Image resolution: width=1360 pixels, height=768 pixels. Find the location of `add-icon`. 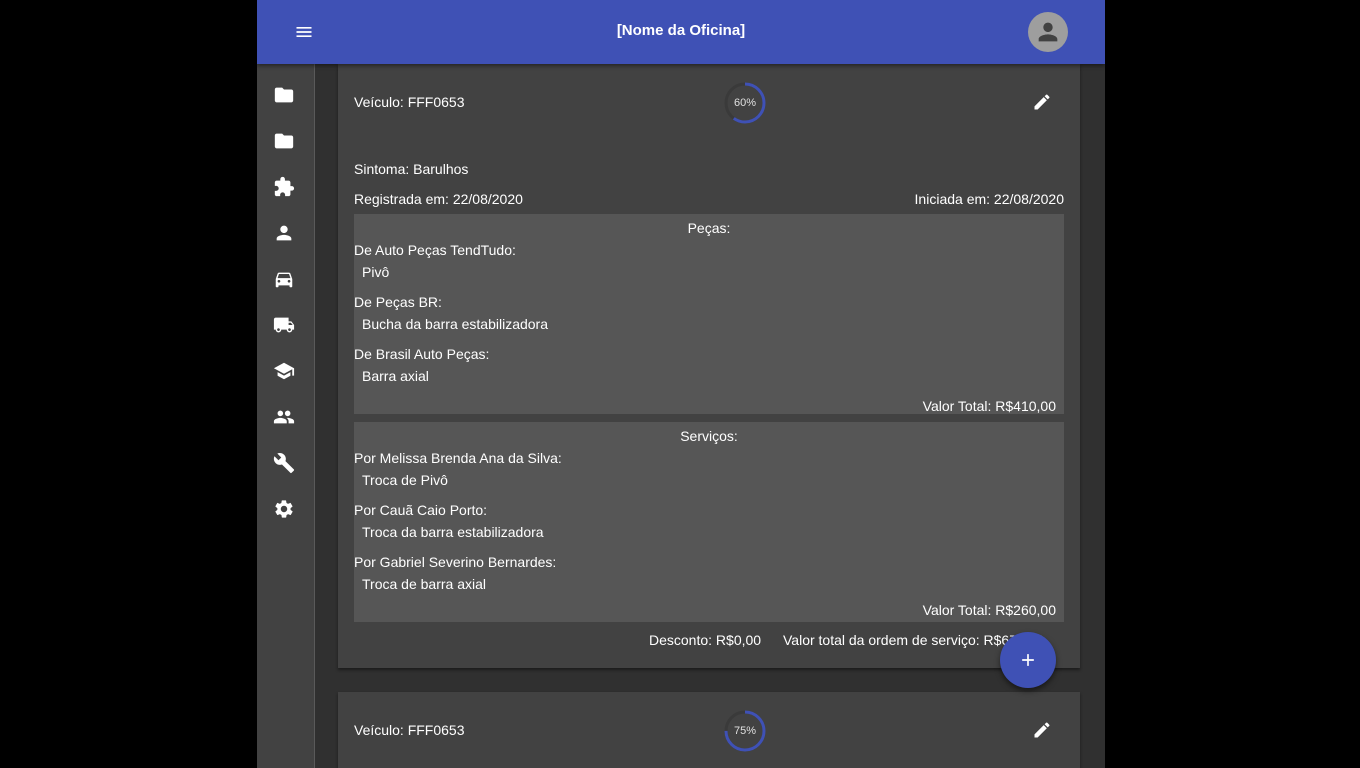

add-icon is located at coordinates (1028, 660).